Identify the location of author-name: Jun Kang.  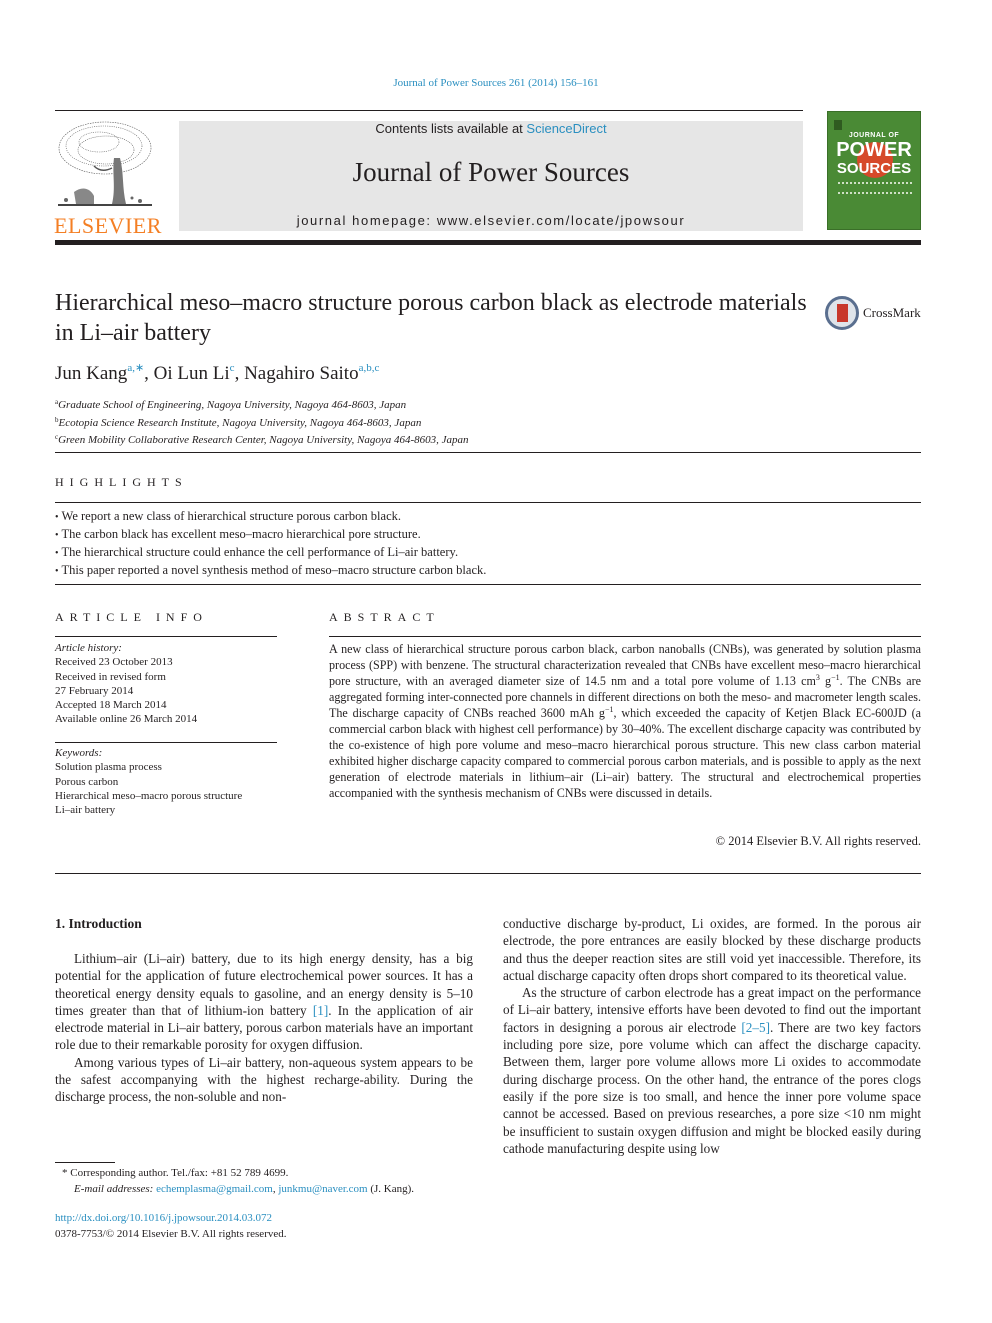
(91, 373).